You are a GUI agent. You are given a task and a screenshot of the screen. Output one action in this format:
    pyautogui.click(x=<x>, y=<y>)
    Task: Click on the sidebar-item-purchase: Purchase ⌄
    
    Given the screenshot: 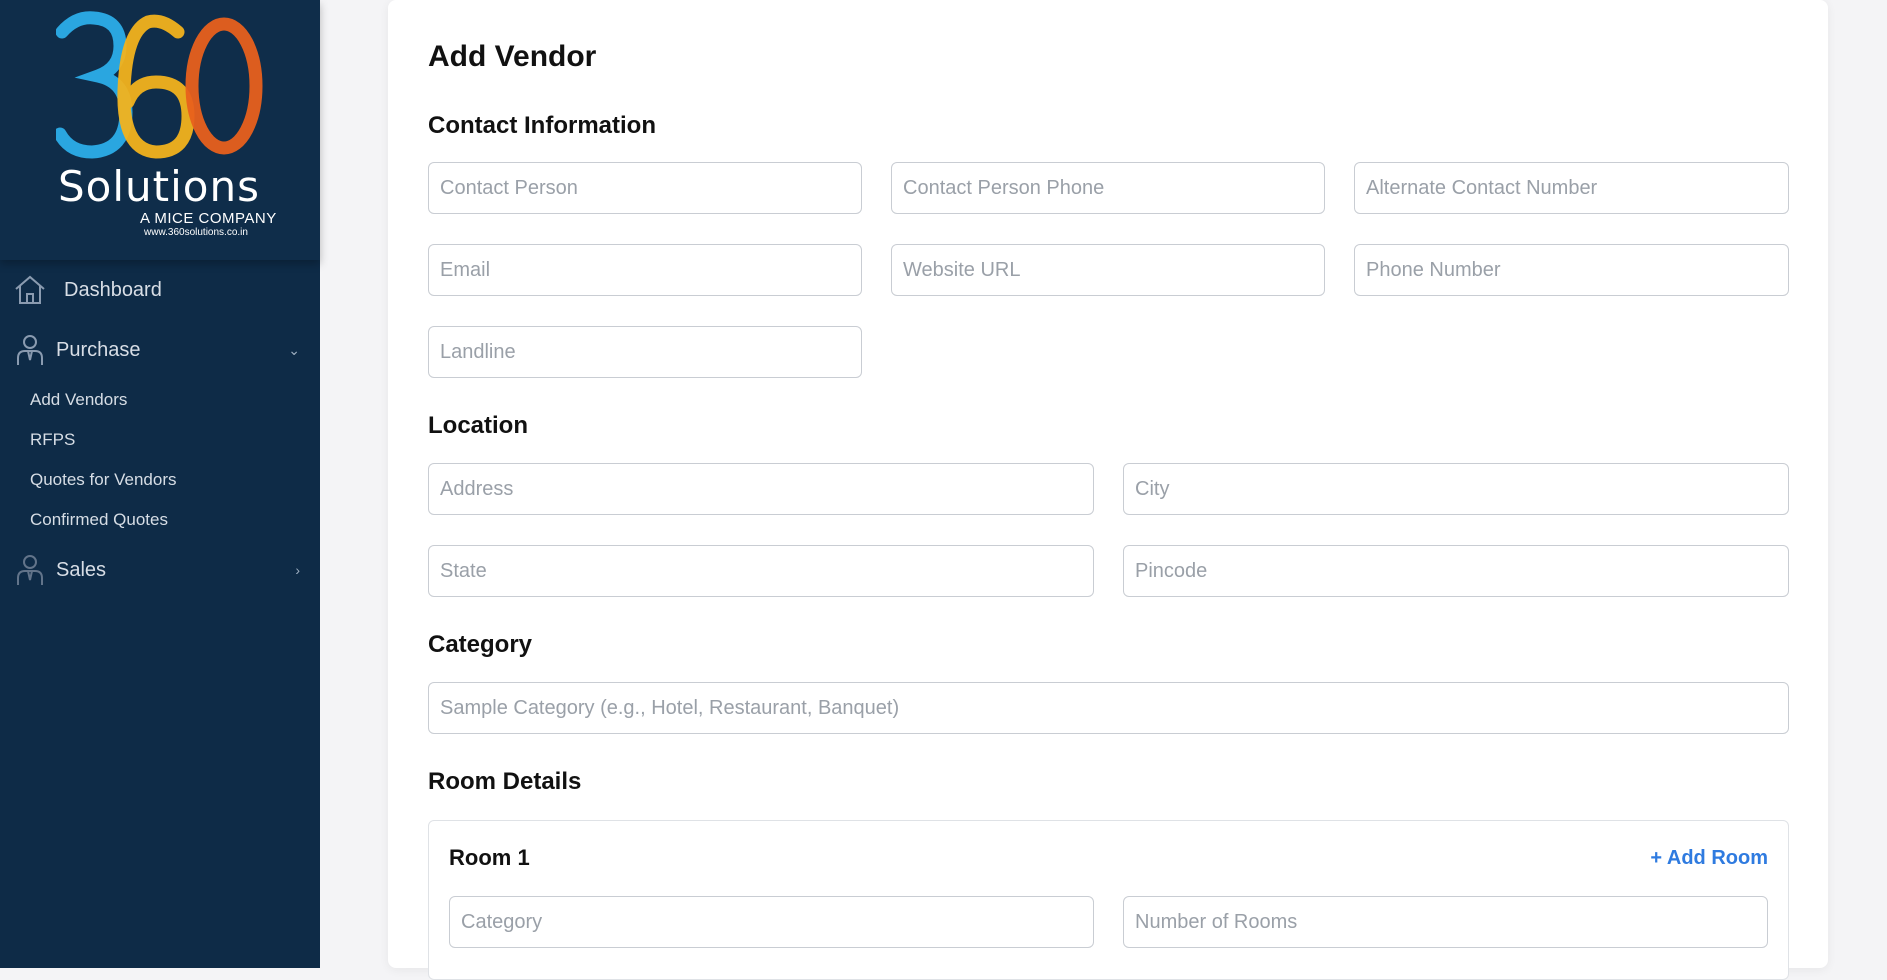 What is the action you would take?
    pyautogui.click(x=160, y=350)
    